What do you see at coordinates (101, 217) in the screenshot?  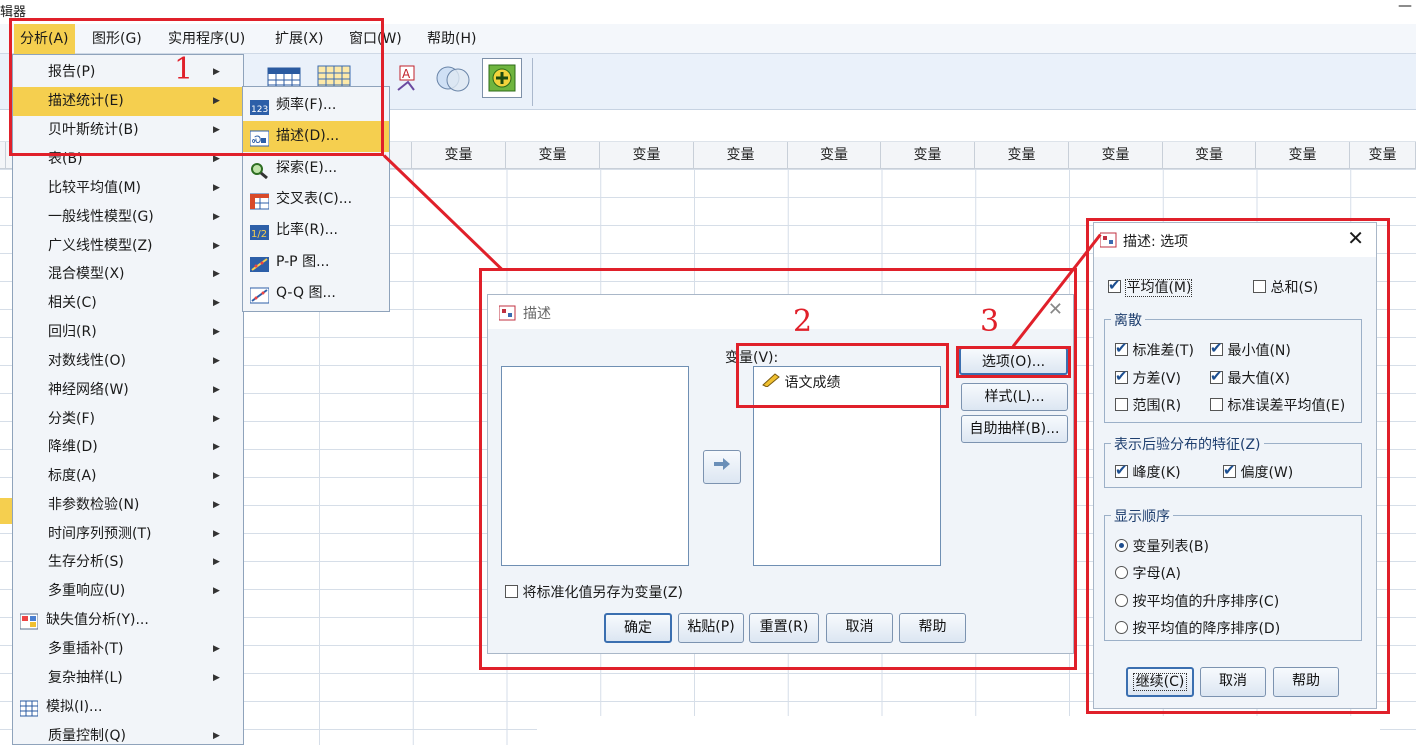 I see `menu-item-label: 一般线性模型(G)` at bounding box center [101, 217].